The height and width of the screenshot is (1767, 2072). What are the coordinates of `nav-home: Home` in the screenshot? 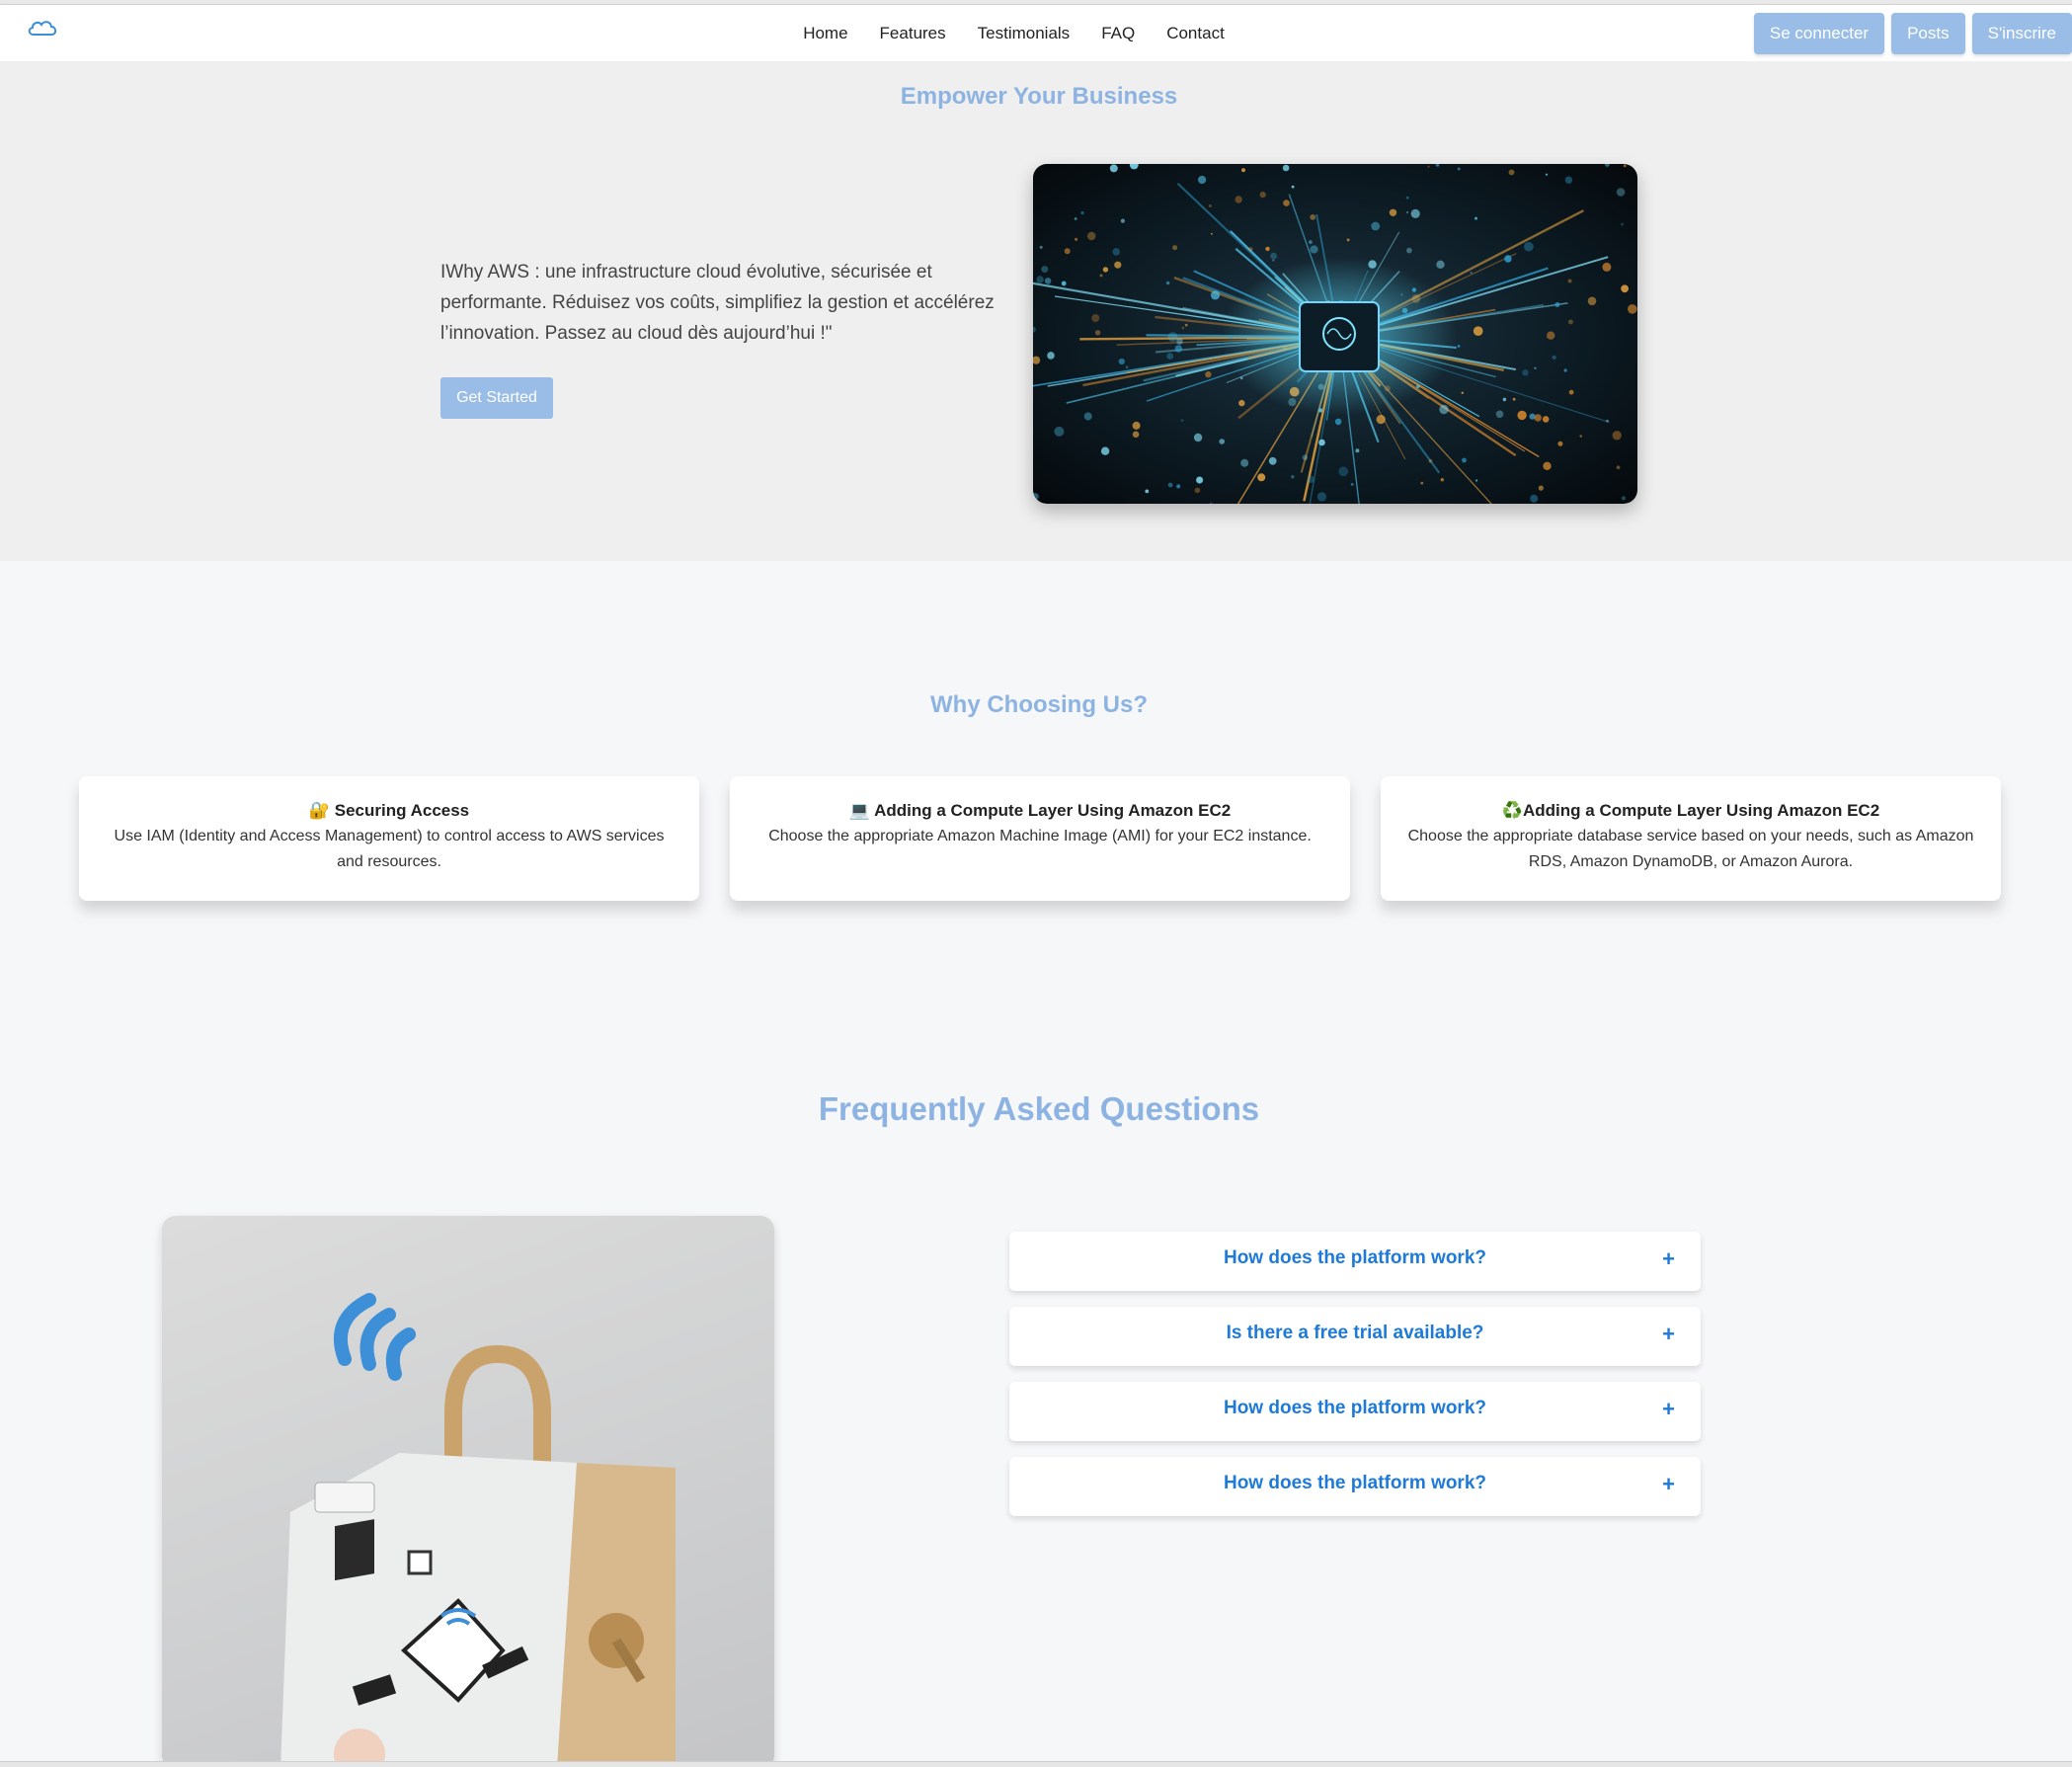 It's located at (825, 33).